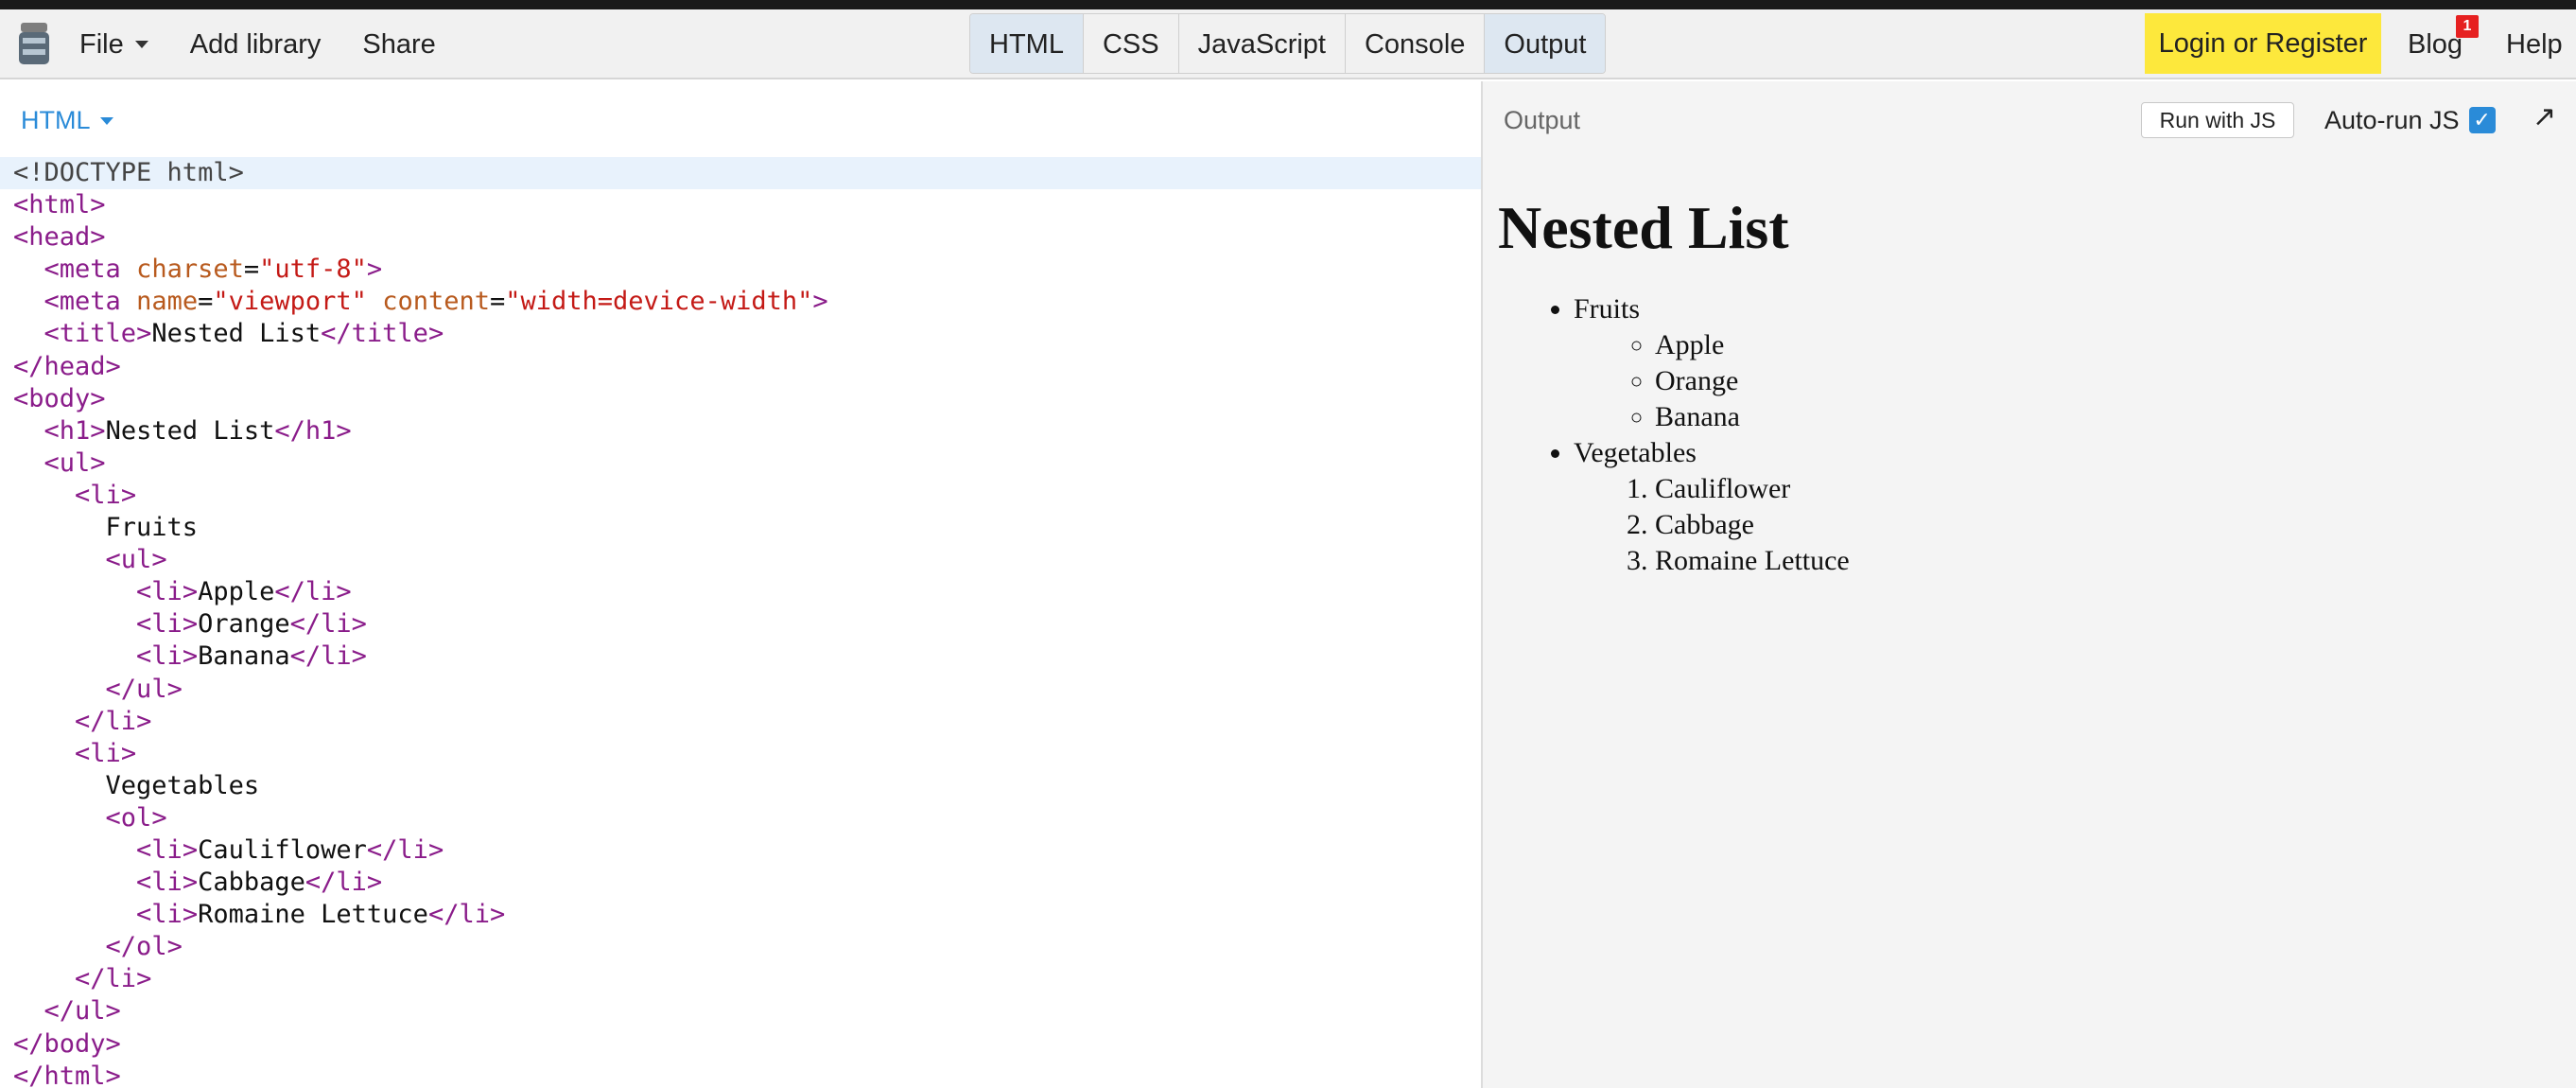  Describe the element at coordinates (740, 205) in the screenshot. I see `code-line: <html>` at that location.